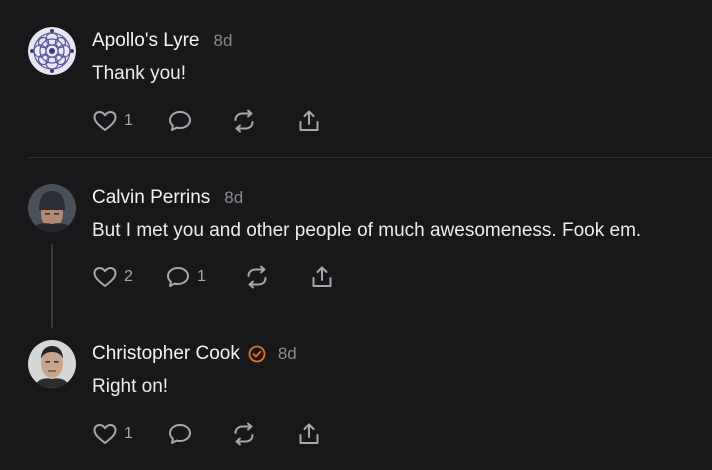 The width and height of the screenshot is (712, 470). I want to click on like-count: 2, so click(128, 276).